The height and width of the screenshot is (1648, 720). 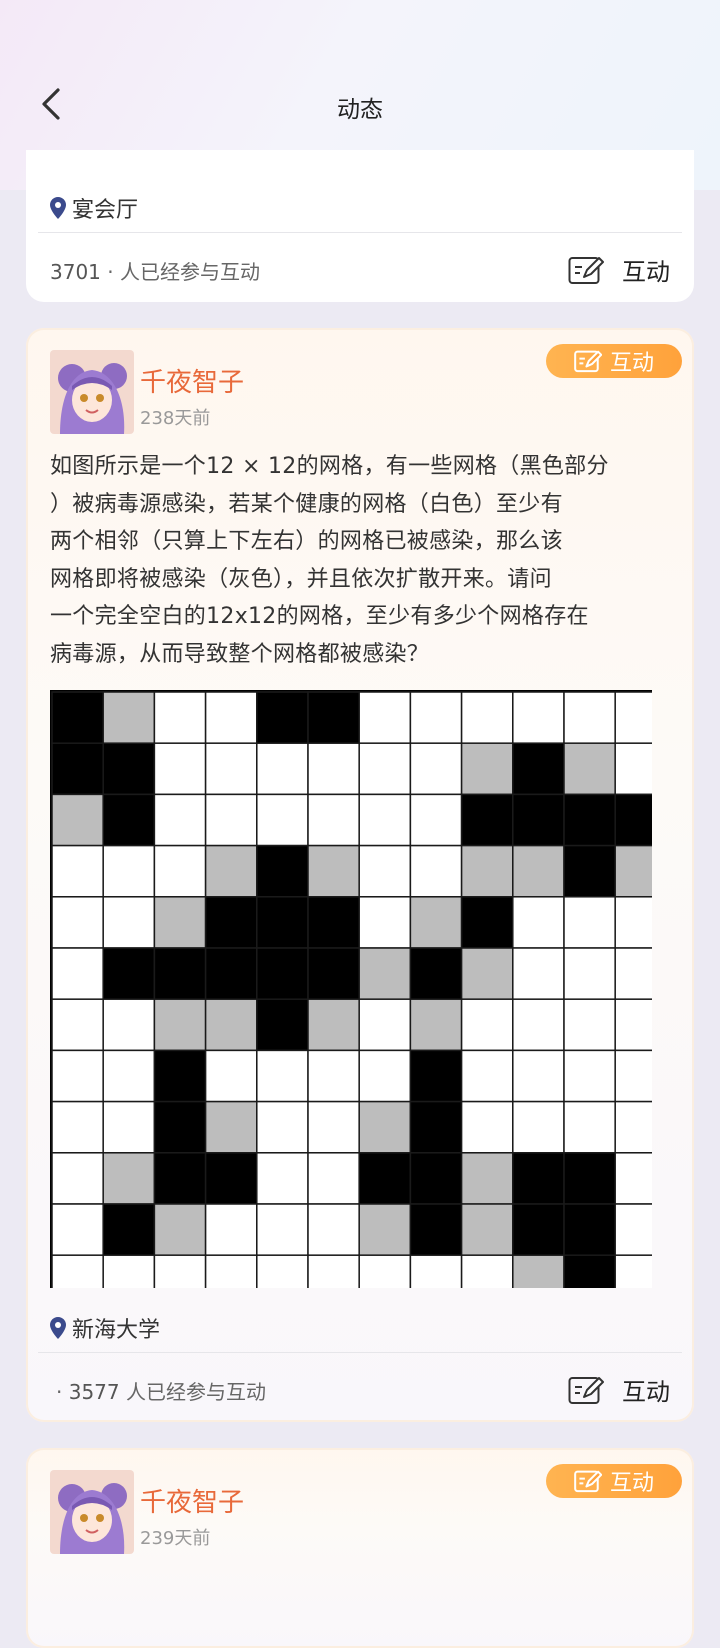 I want to click on participation-count: 3701 · 人已经参与互动, so click(x=155, y=270).